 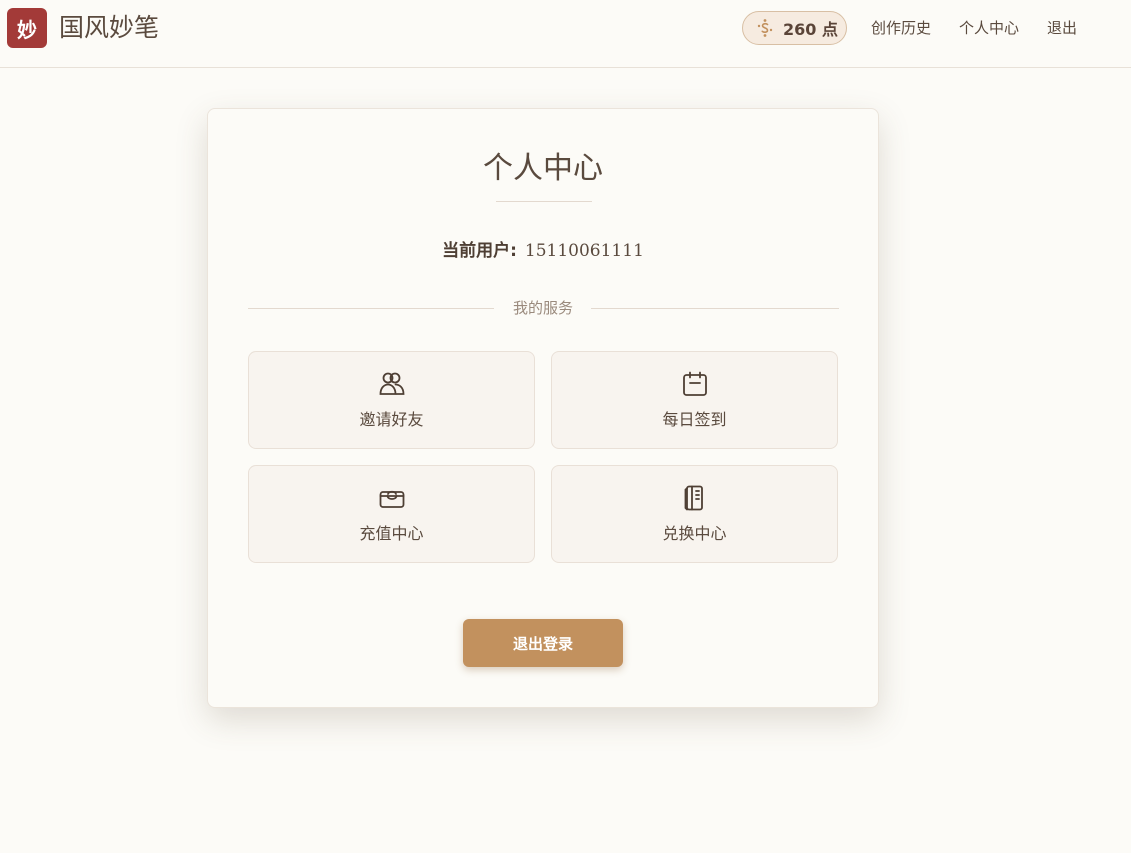 What do you see at coordinates (391, 400) in the screenshot?
I see `service-invite-friends: 邀请好友` at bounding box center [391, 400].